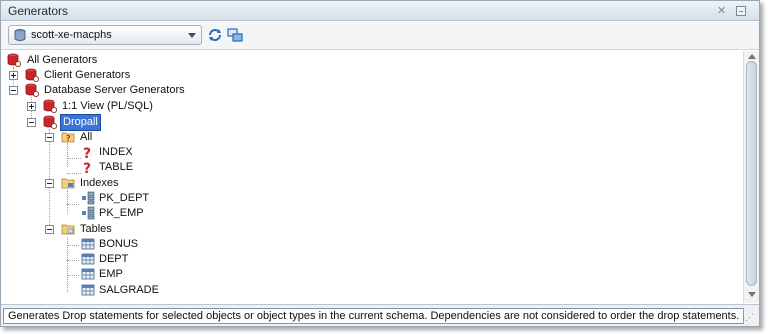 This screenshot has width=768, height=334. What do you see at coordinates (749, 317) in the screenshot?
I see `resize-grip-icon: ⋰` at bounding box center [749, 317].